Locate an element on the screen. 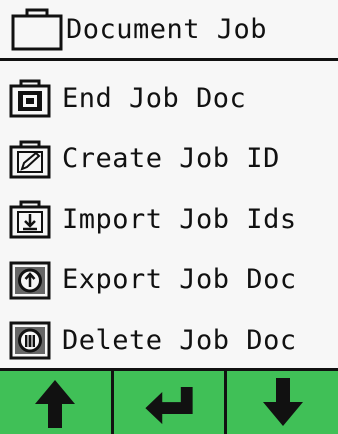 This screenshot has width=338, height=434. menu-item-label: Import Job Ids is located at coordinates (179, 219).